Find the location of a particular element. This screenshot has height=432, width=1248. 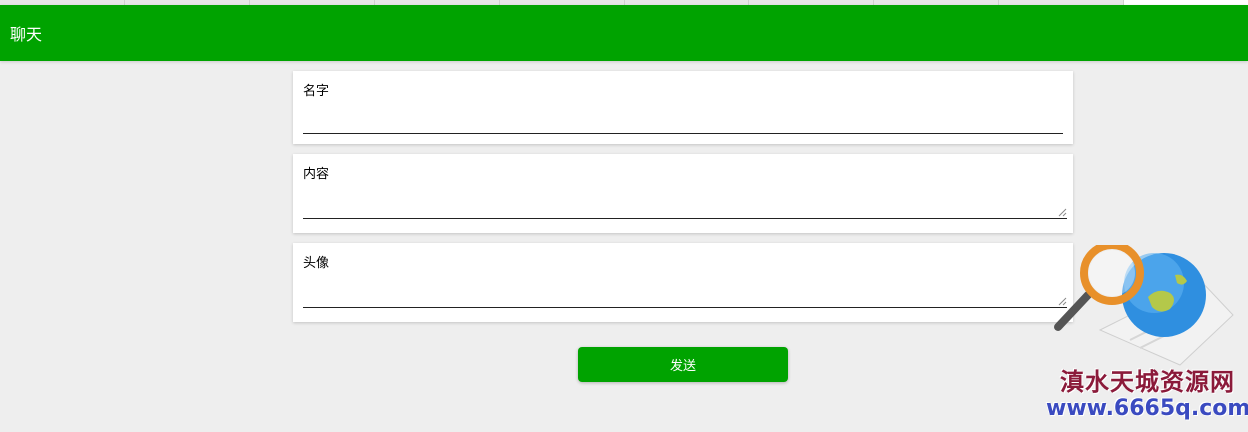

watermark-site-name: 滇水天城资源网 is located at coordinates (1147, 381).